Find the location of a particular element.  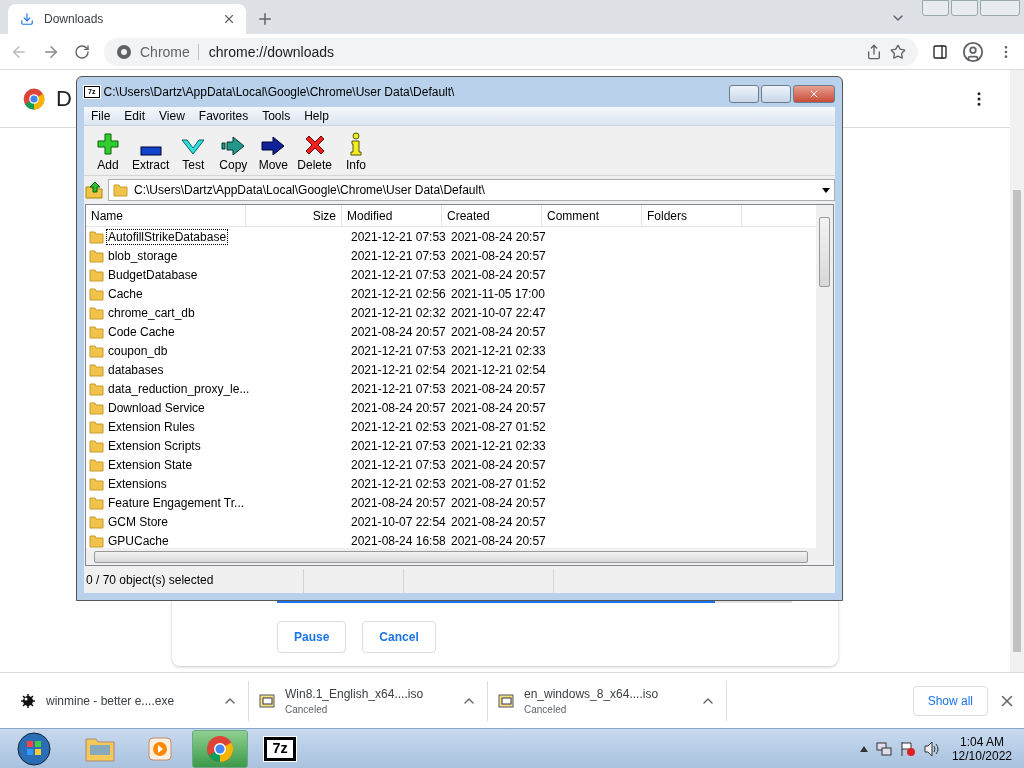

download-item: en_windows_8_x64....iso Canceled is located at coordinates (610, 700).